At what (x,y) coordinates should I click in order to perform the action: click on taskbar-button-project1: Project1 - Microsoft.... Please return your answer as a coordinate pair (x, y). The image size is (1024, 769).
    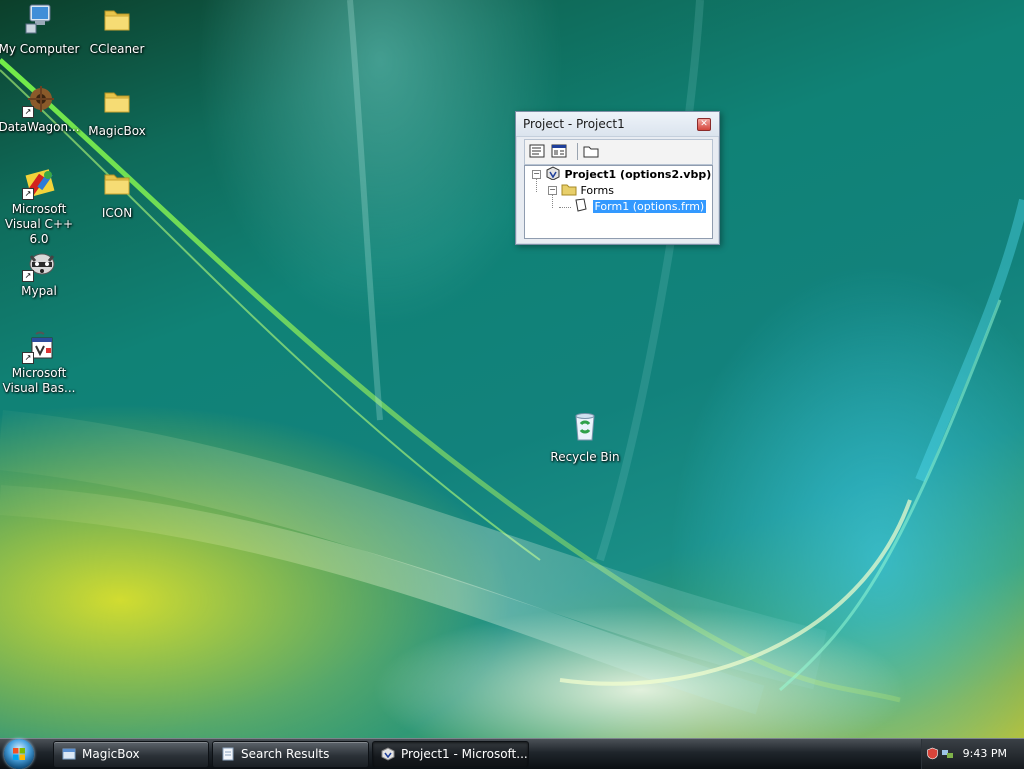
    Looking at the image, I should click on (450, 754).